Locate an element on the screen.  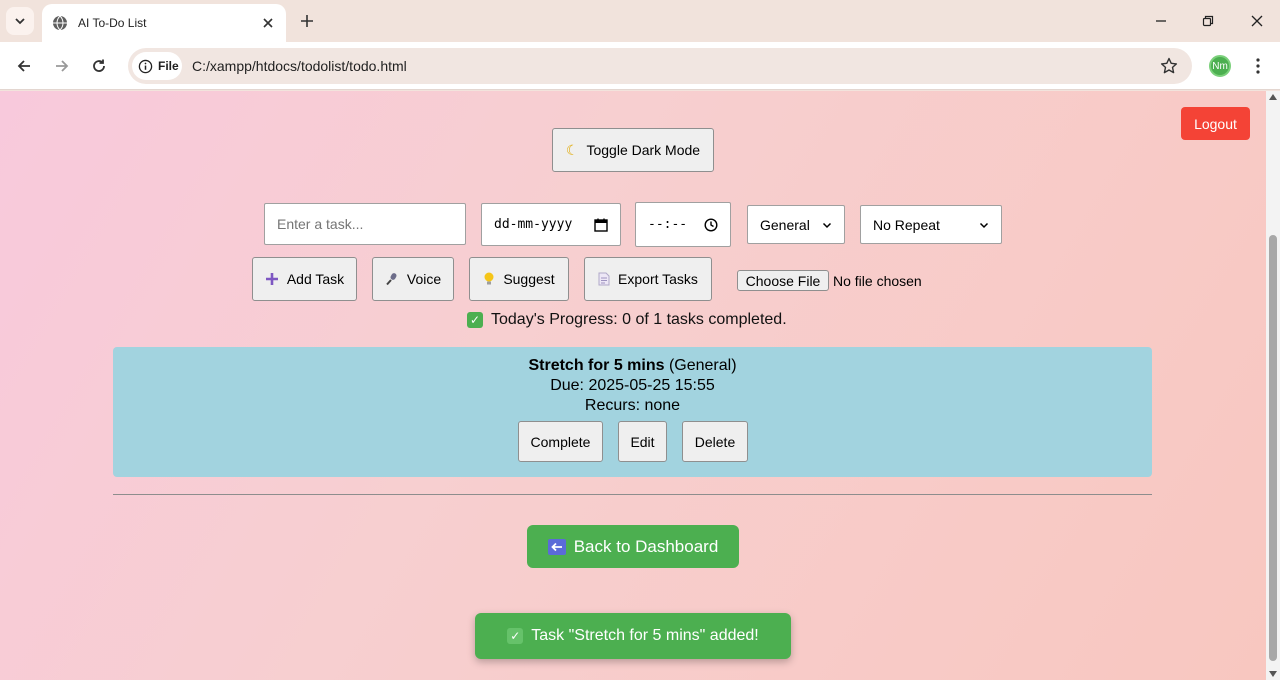
document-icon is located at coordinates (604, 279).